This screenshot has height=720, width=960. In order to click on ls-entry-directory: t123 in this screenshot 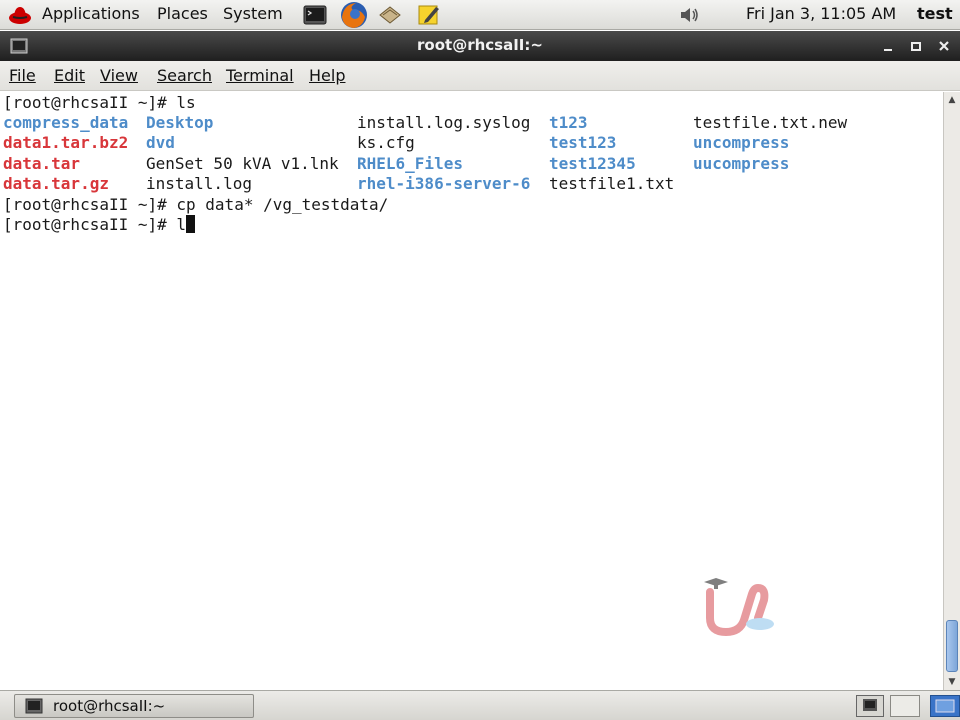, I will do `click(568, 122)`.